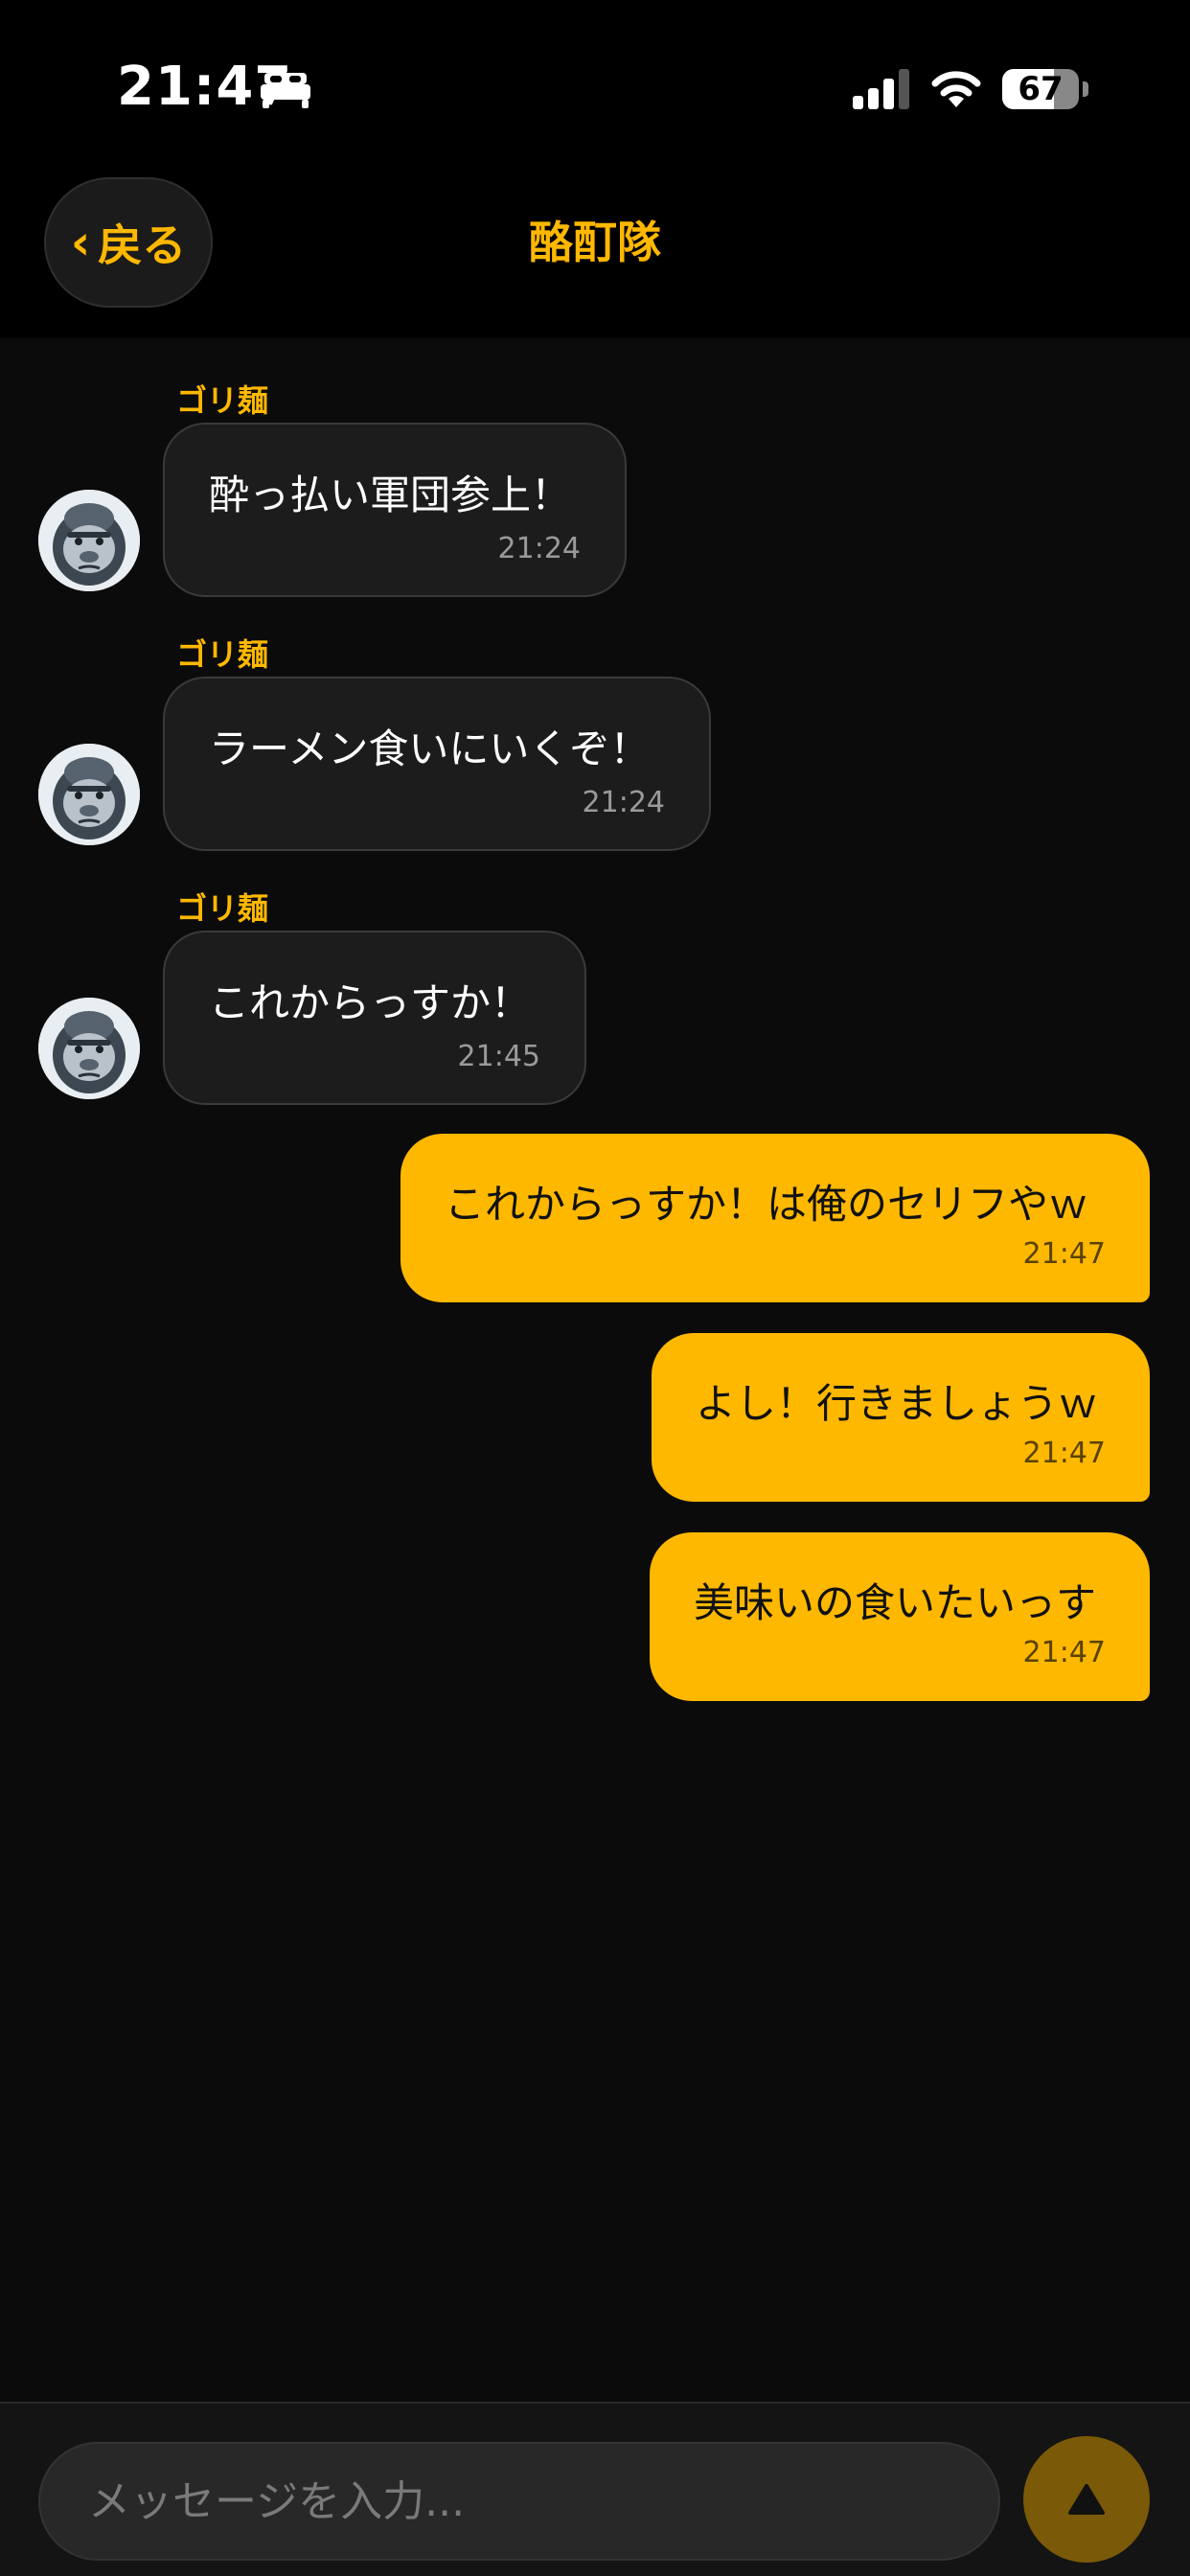 This screenshot has height=2576, width=1190. I want to click on wifi-icon, so click(956, 89).